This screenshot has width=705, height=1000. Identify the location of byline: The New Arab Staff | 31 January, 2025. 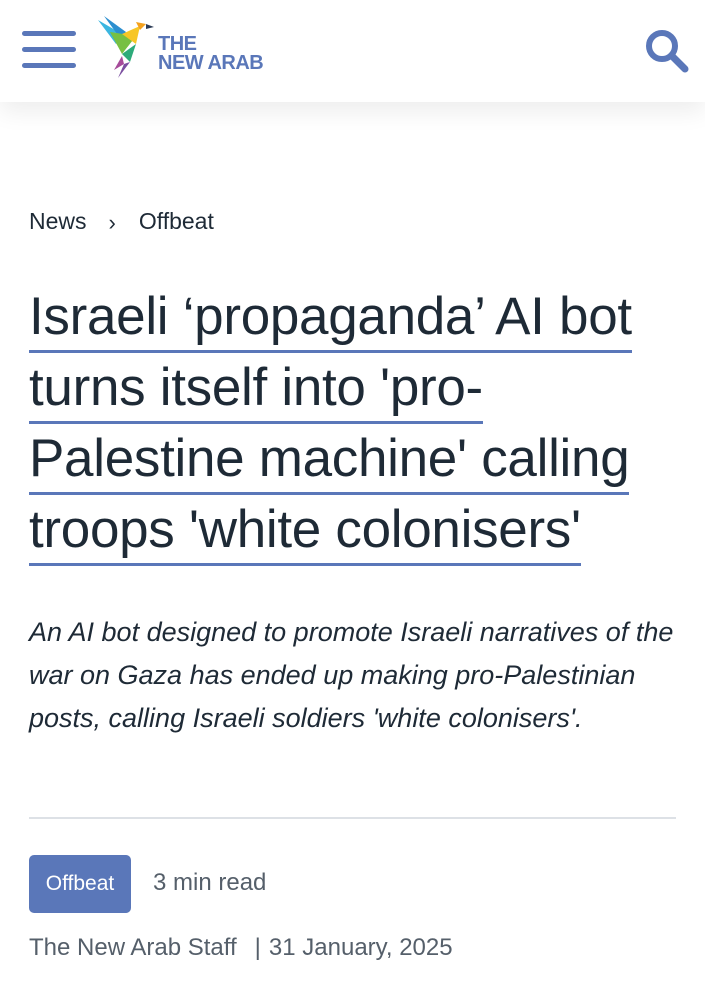
(241, 948).